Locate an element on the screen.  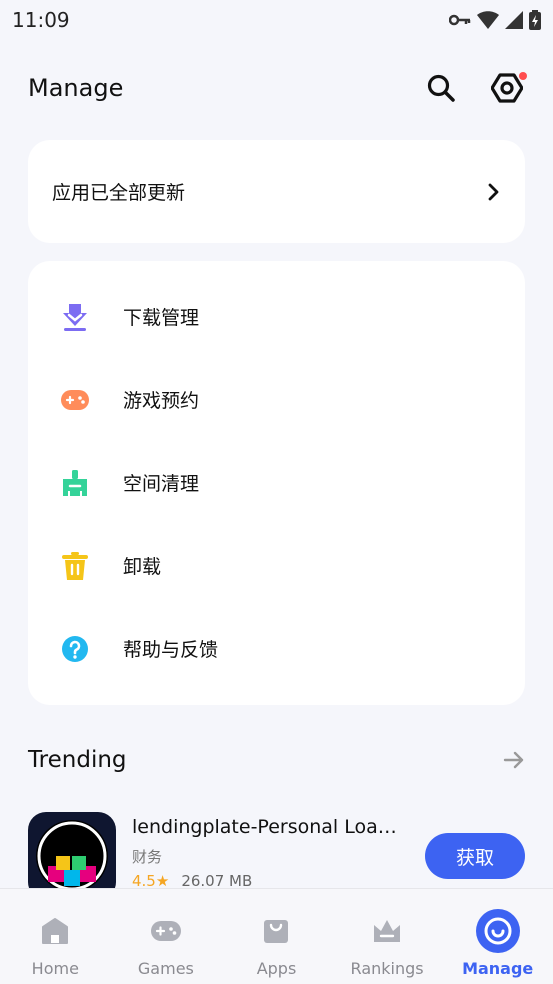
trending-section-header: Trending is located at coordinates (276, 760).